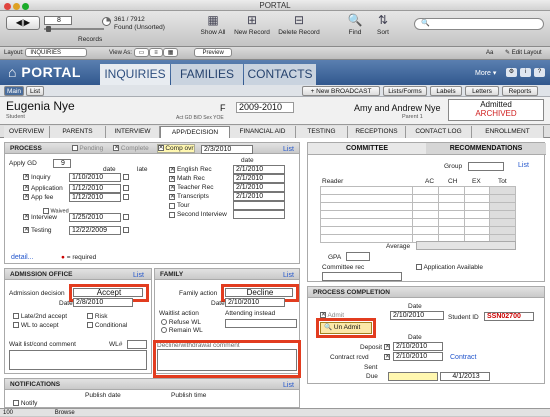 This screenshot has width=550, height=417. What do you see at coordinates (299, 24) in the screenshot?
I see `delete-record-button: ⊟ Delete Record` at bounding box center [299, 24].